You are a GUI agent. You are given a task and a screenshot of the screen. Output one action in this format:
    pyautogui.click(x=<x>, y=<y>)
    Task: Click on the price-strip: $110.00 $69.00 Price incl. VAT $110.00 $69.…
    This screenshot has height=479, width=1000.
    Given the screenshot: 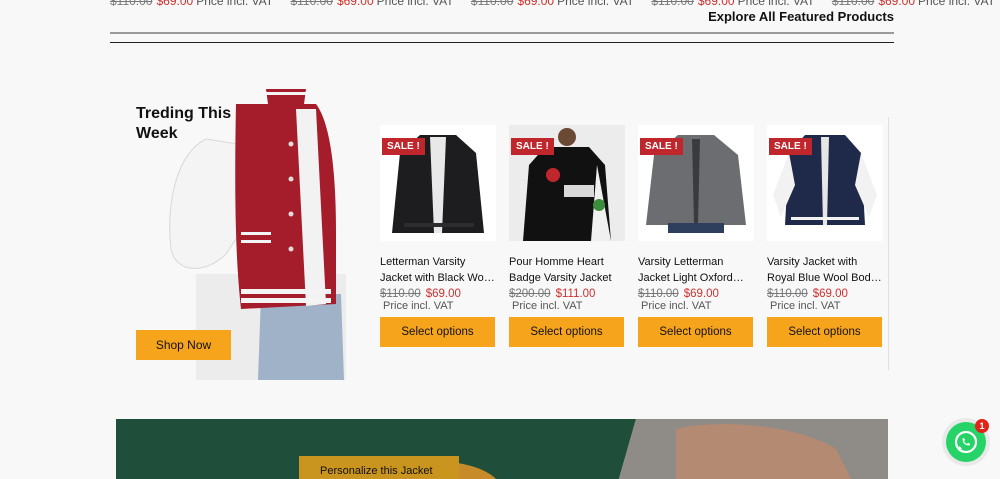 What is the action you would take?
    pyautogui.click(x=555, y=4)
    